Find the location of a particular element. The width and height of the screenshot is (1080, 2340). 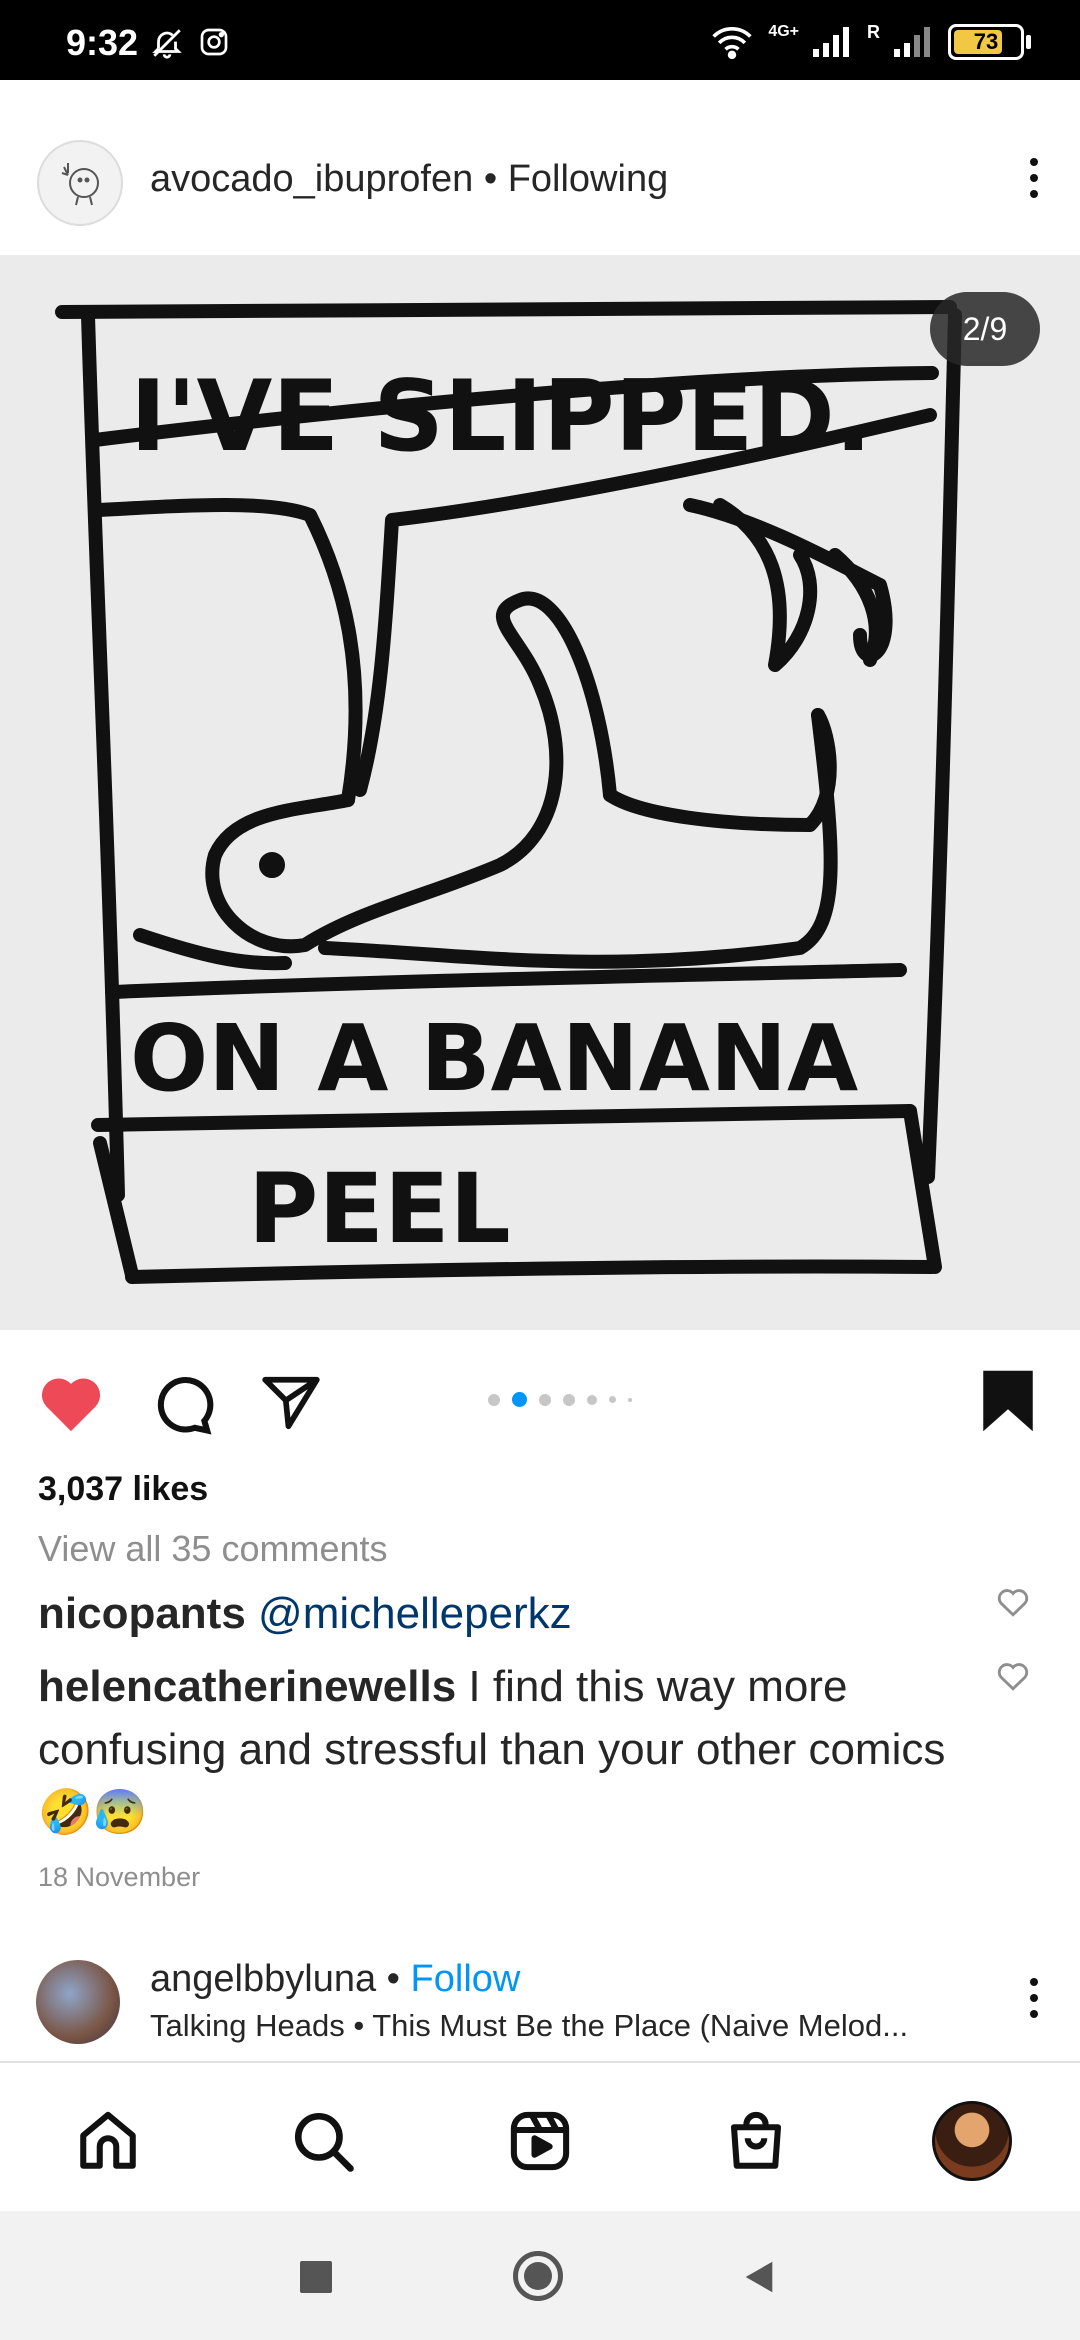

search-tab is located at coordinates (323, 2141).